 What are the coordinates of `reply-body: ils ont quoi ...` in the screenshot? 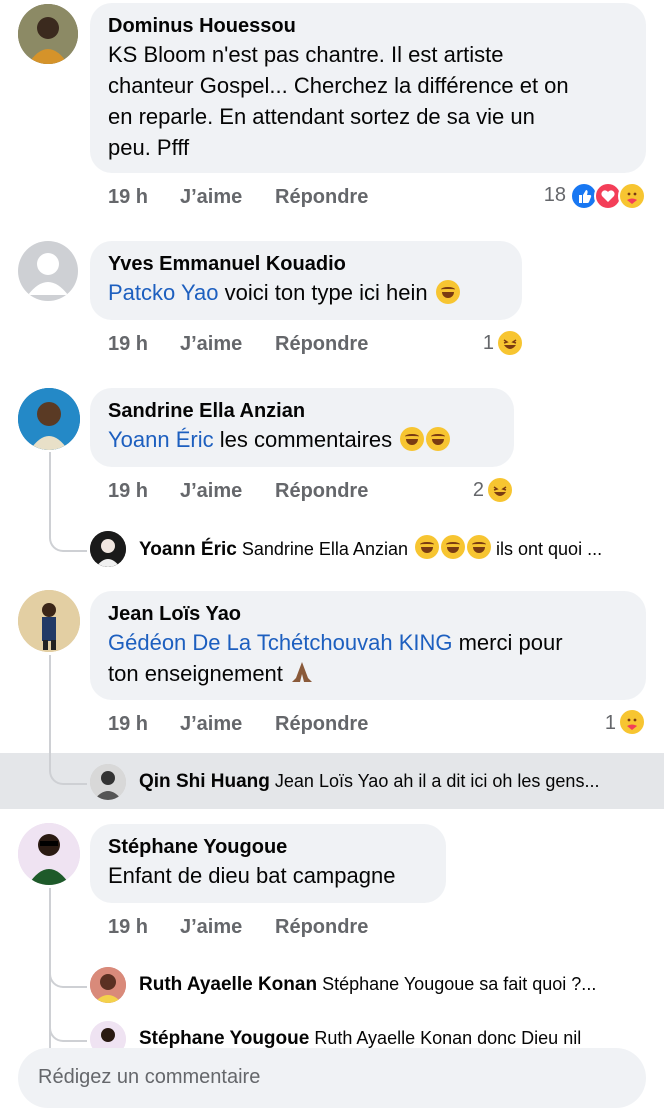 It's located at (549, 549).